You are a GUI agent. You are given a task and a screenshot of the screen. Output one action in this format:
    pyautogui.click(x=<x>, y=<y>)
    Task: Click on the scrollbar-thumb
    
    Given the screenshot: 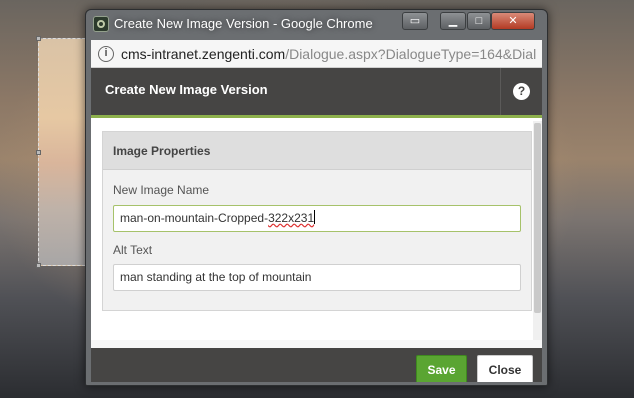 What is the action you would take?
    pyautogui.click(x=537, y=218)
    